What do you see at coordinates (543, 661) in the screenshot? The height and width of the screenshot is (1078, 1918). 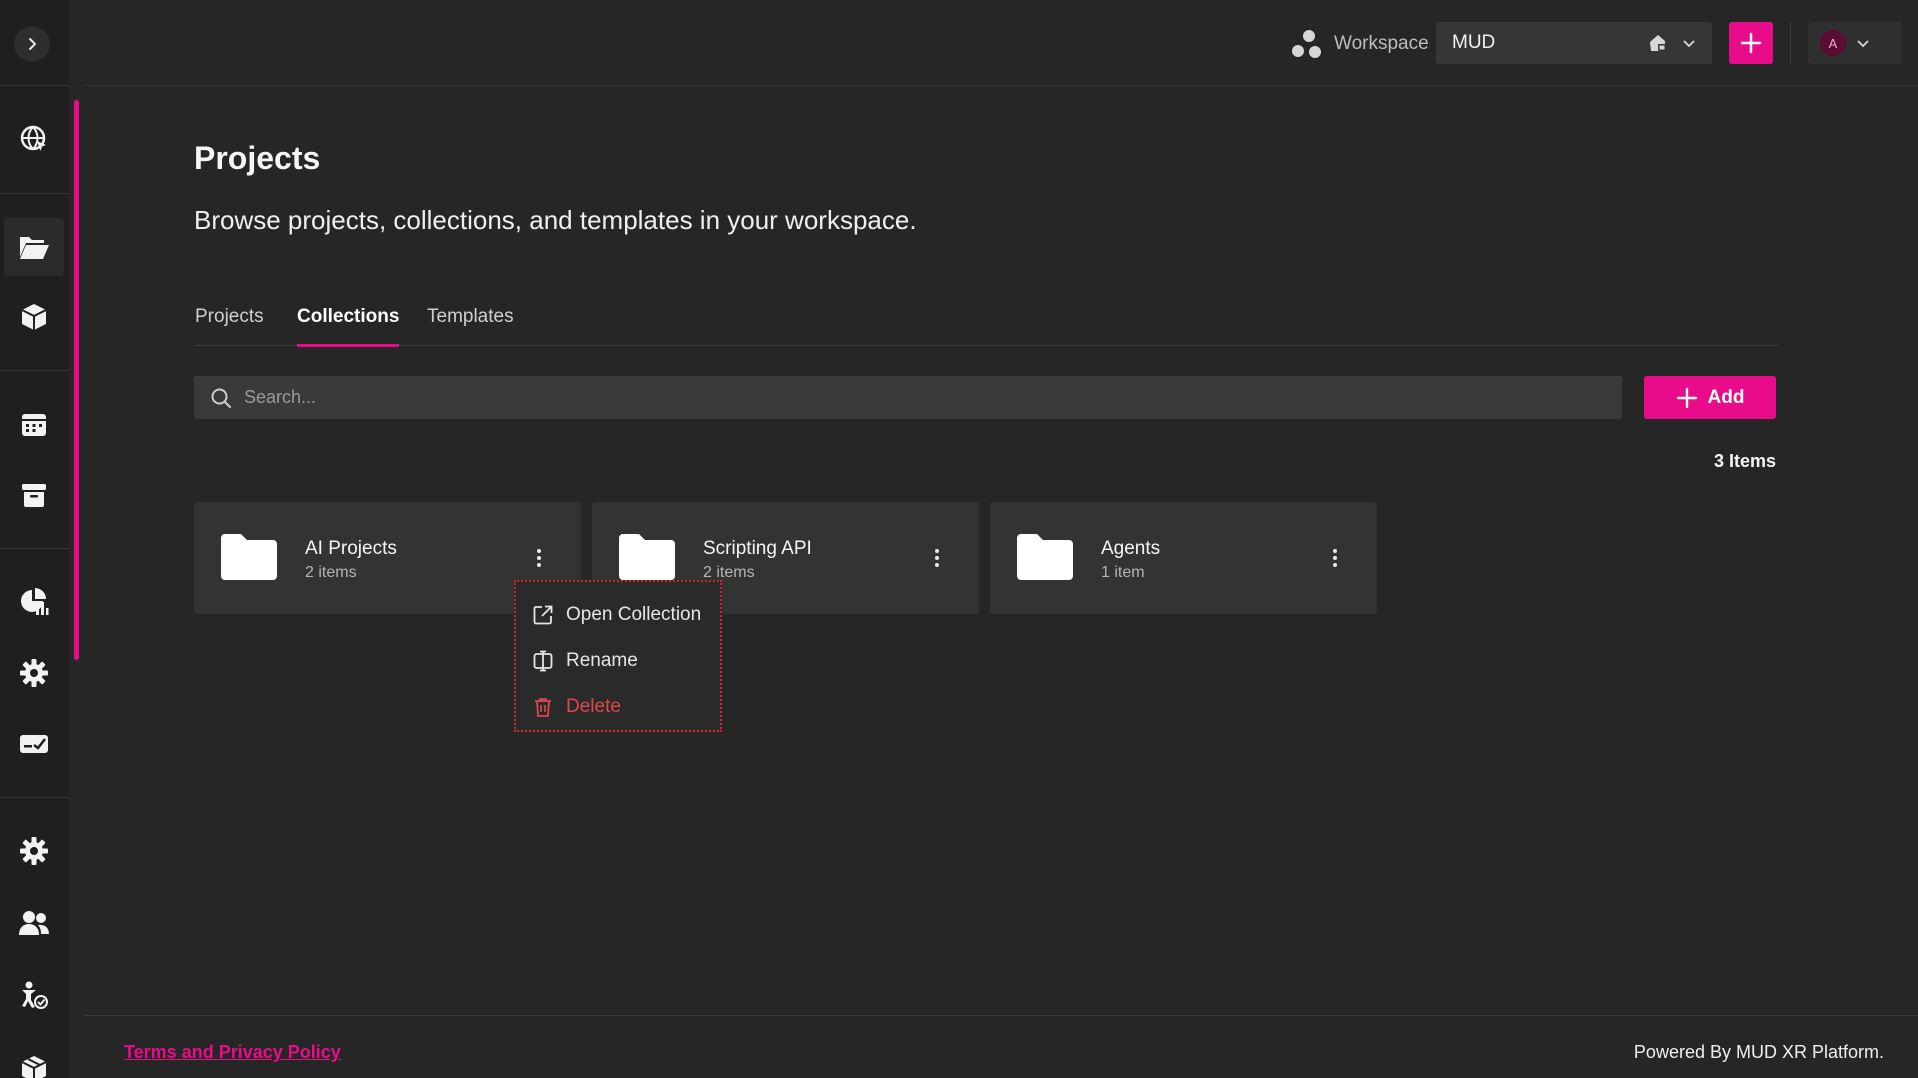 I see `rename-icon` at bounding box center [543, 661].